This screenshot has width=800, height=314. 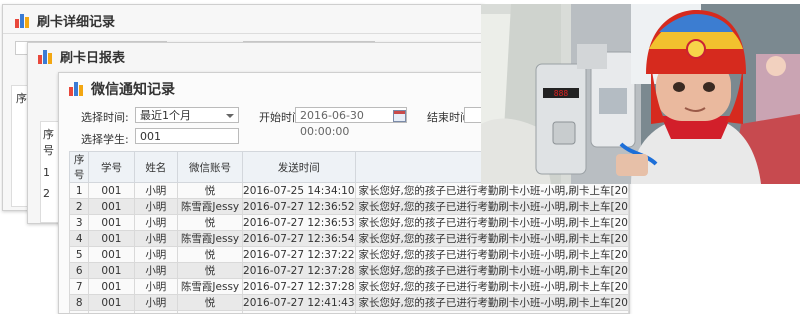 What do you see at coordinates (150, 136) in the screenshot?
I see `student-value: 001` at bounding box center [150, 136].